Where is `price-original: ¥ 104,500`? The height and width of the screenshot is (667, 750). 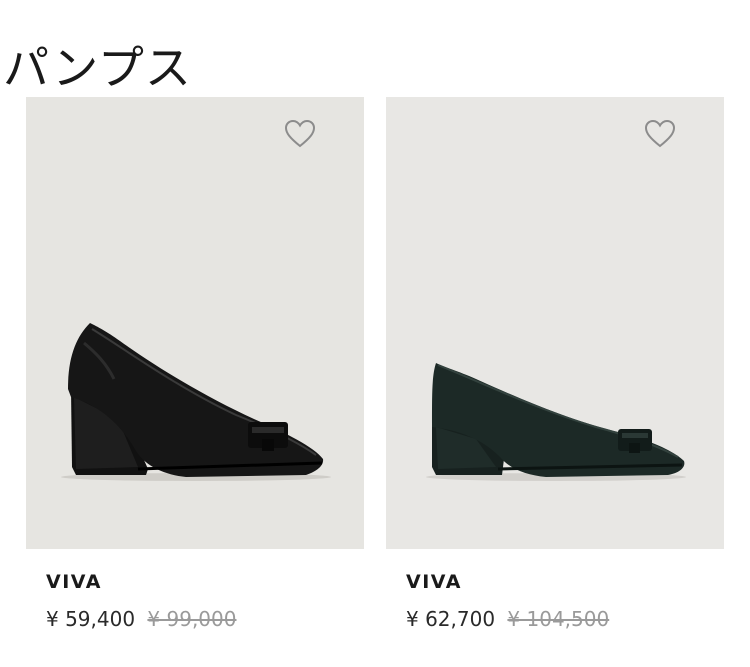
price-original: ¥ 104,500 is located at coordinates (558, 619).